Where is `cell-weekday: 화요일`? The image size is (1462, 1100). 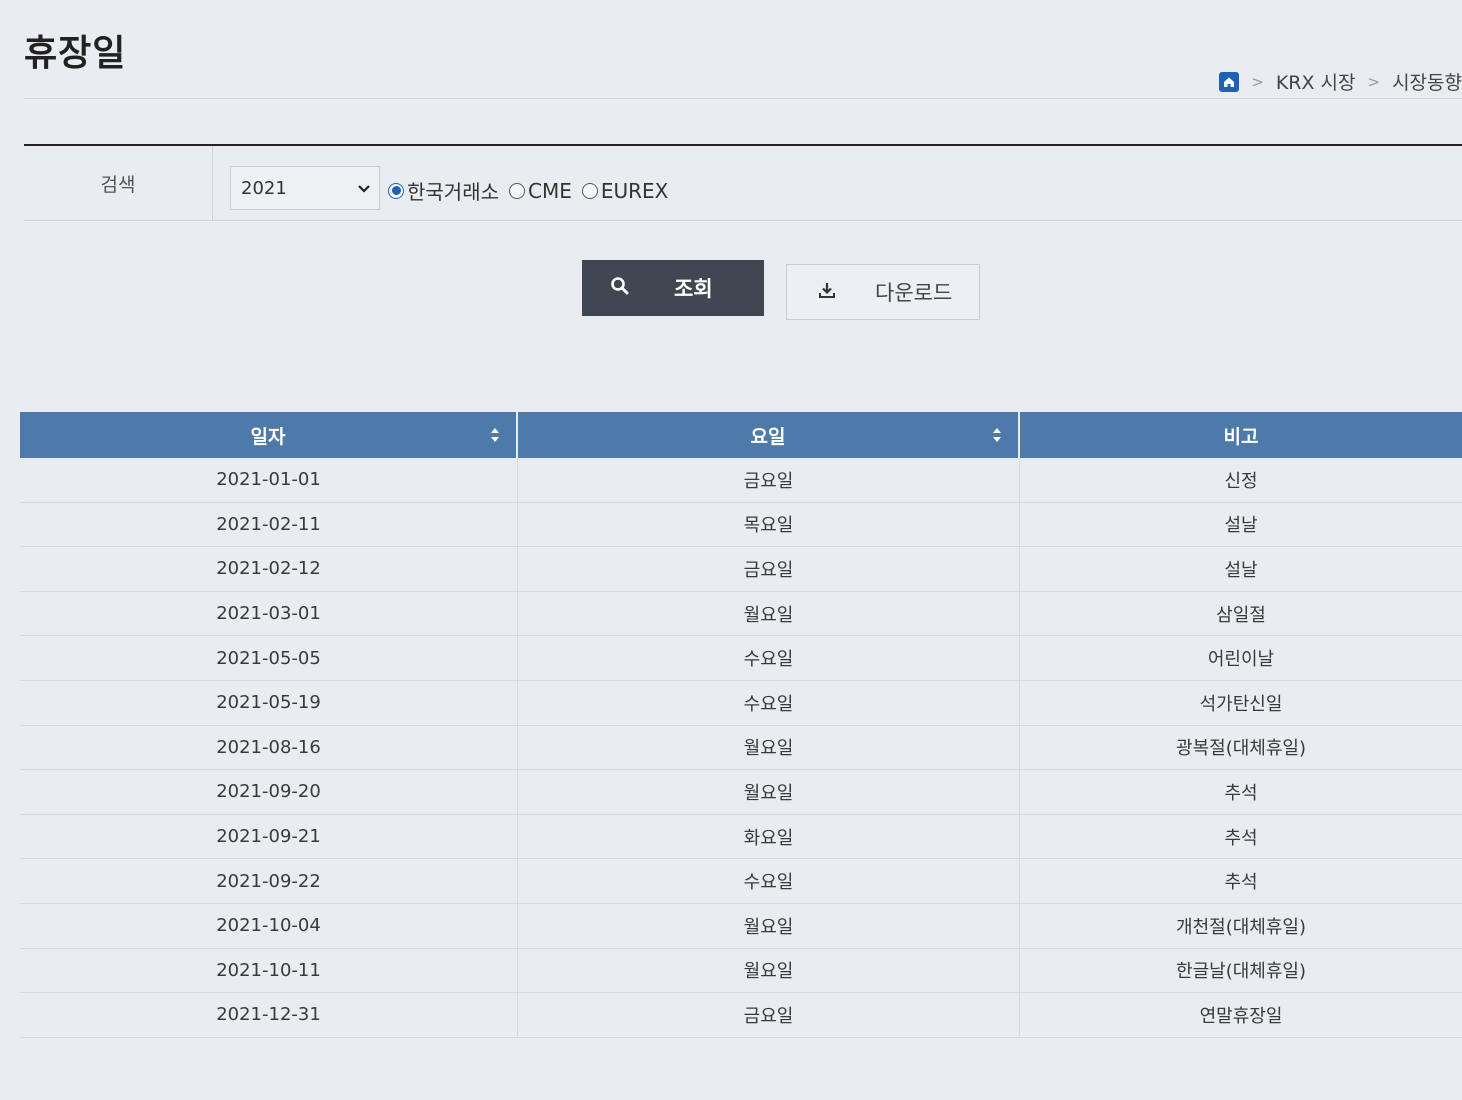
cell-weekday: 화요일 is located at coordinates (769, 836).